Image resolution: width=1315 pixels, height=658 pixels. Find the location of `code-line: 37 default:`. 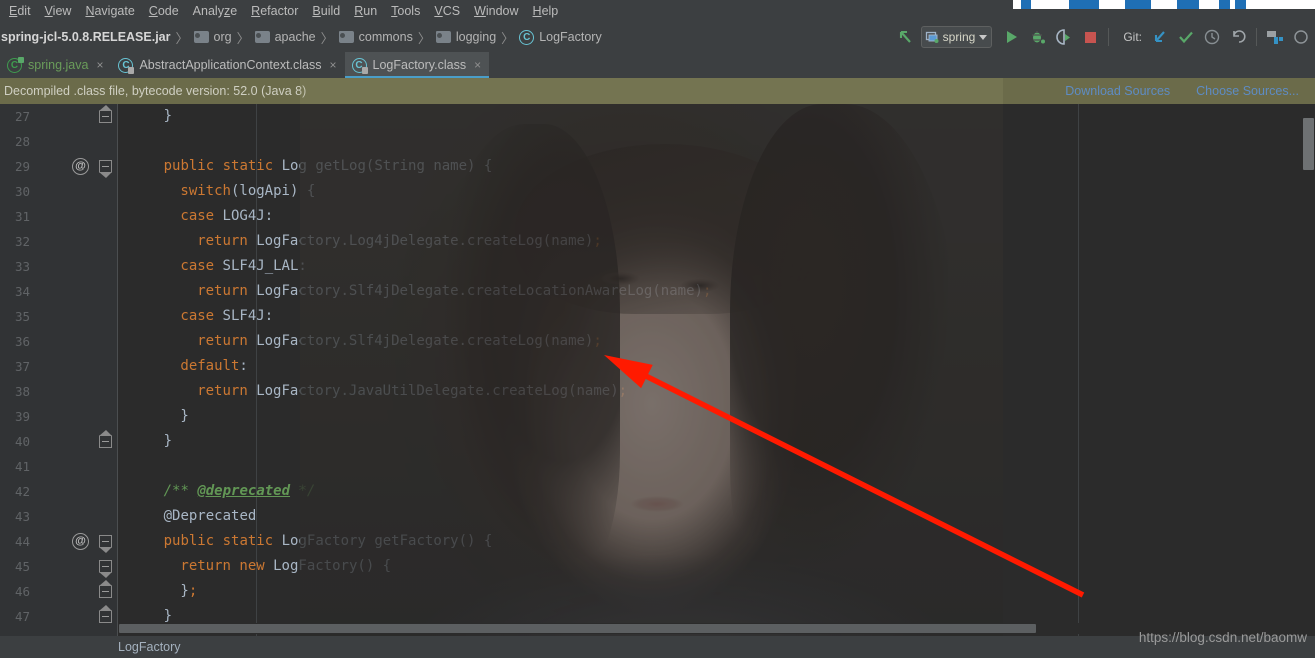

code-line: 37 default: is located at coordinates (657, 366).